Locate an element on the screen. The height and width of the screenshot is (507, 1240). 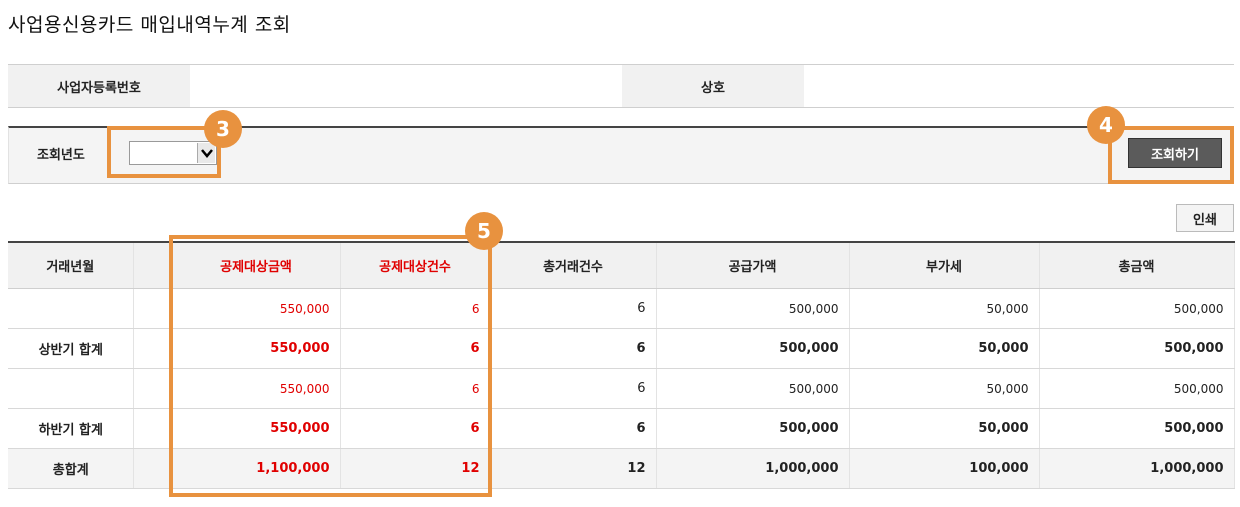
callout-badge-5: 5 is located at coordinates (484, 231).